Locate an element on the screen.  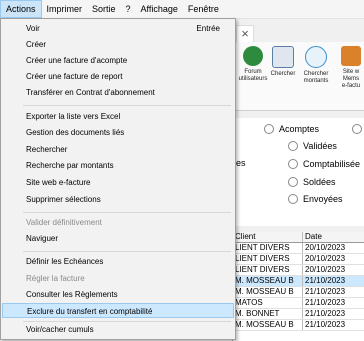
radio-envoyees: Envoyées is located at coordinates (315, 199).